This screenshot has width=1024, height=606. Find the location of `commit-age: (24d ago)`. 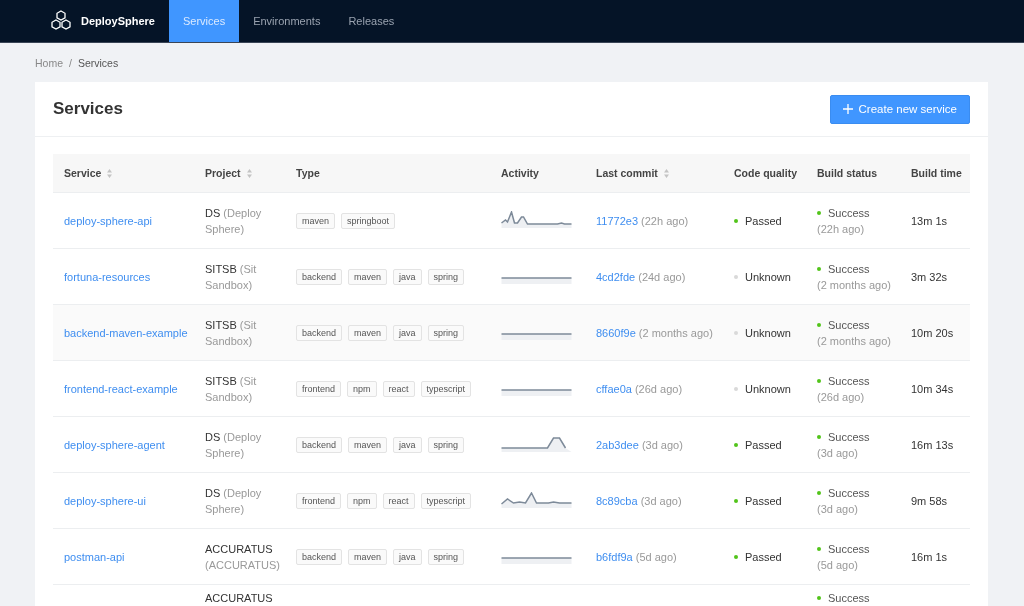

commit-age: (24d ago) is located at coordinates (662, 276).